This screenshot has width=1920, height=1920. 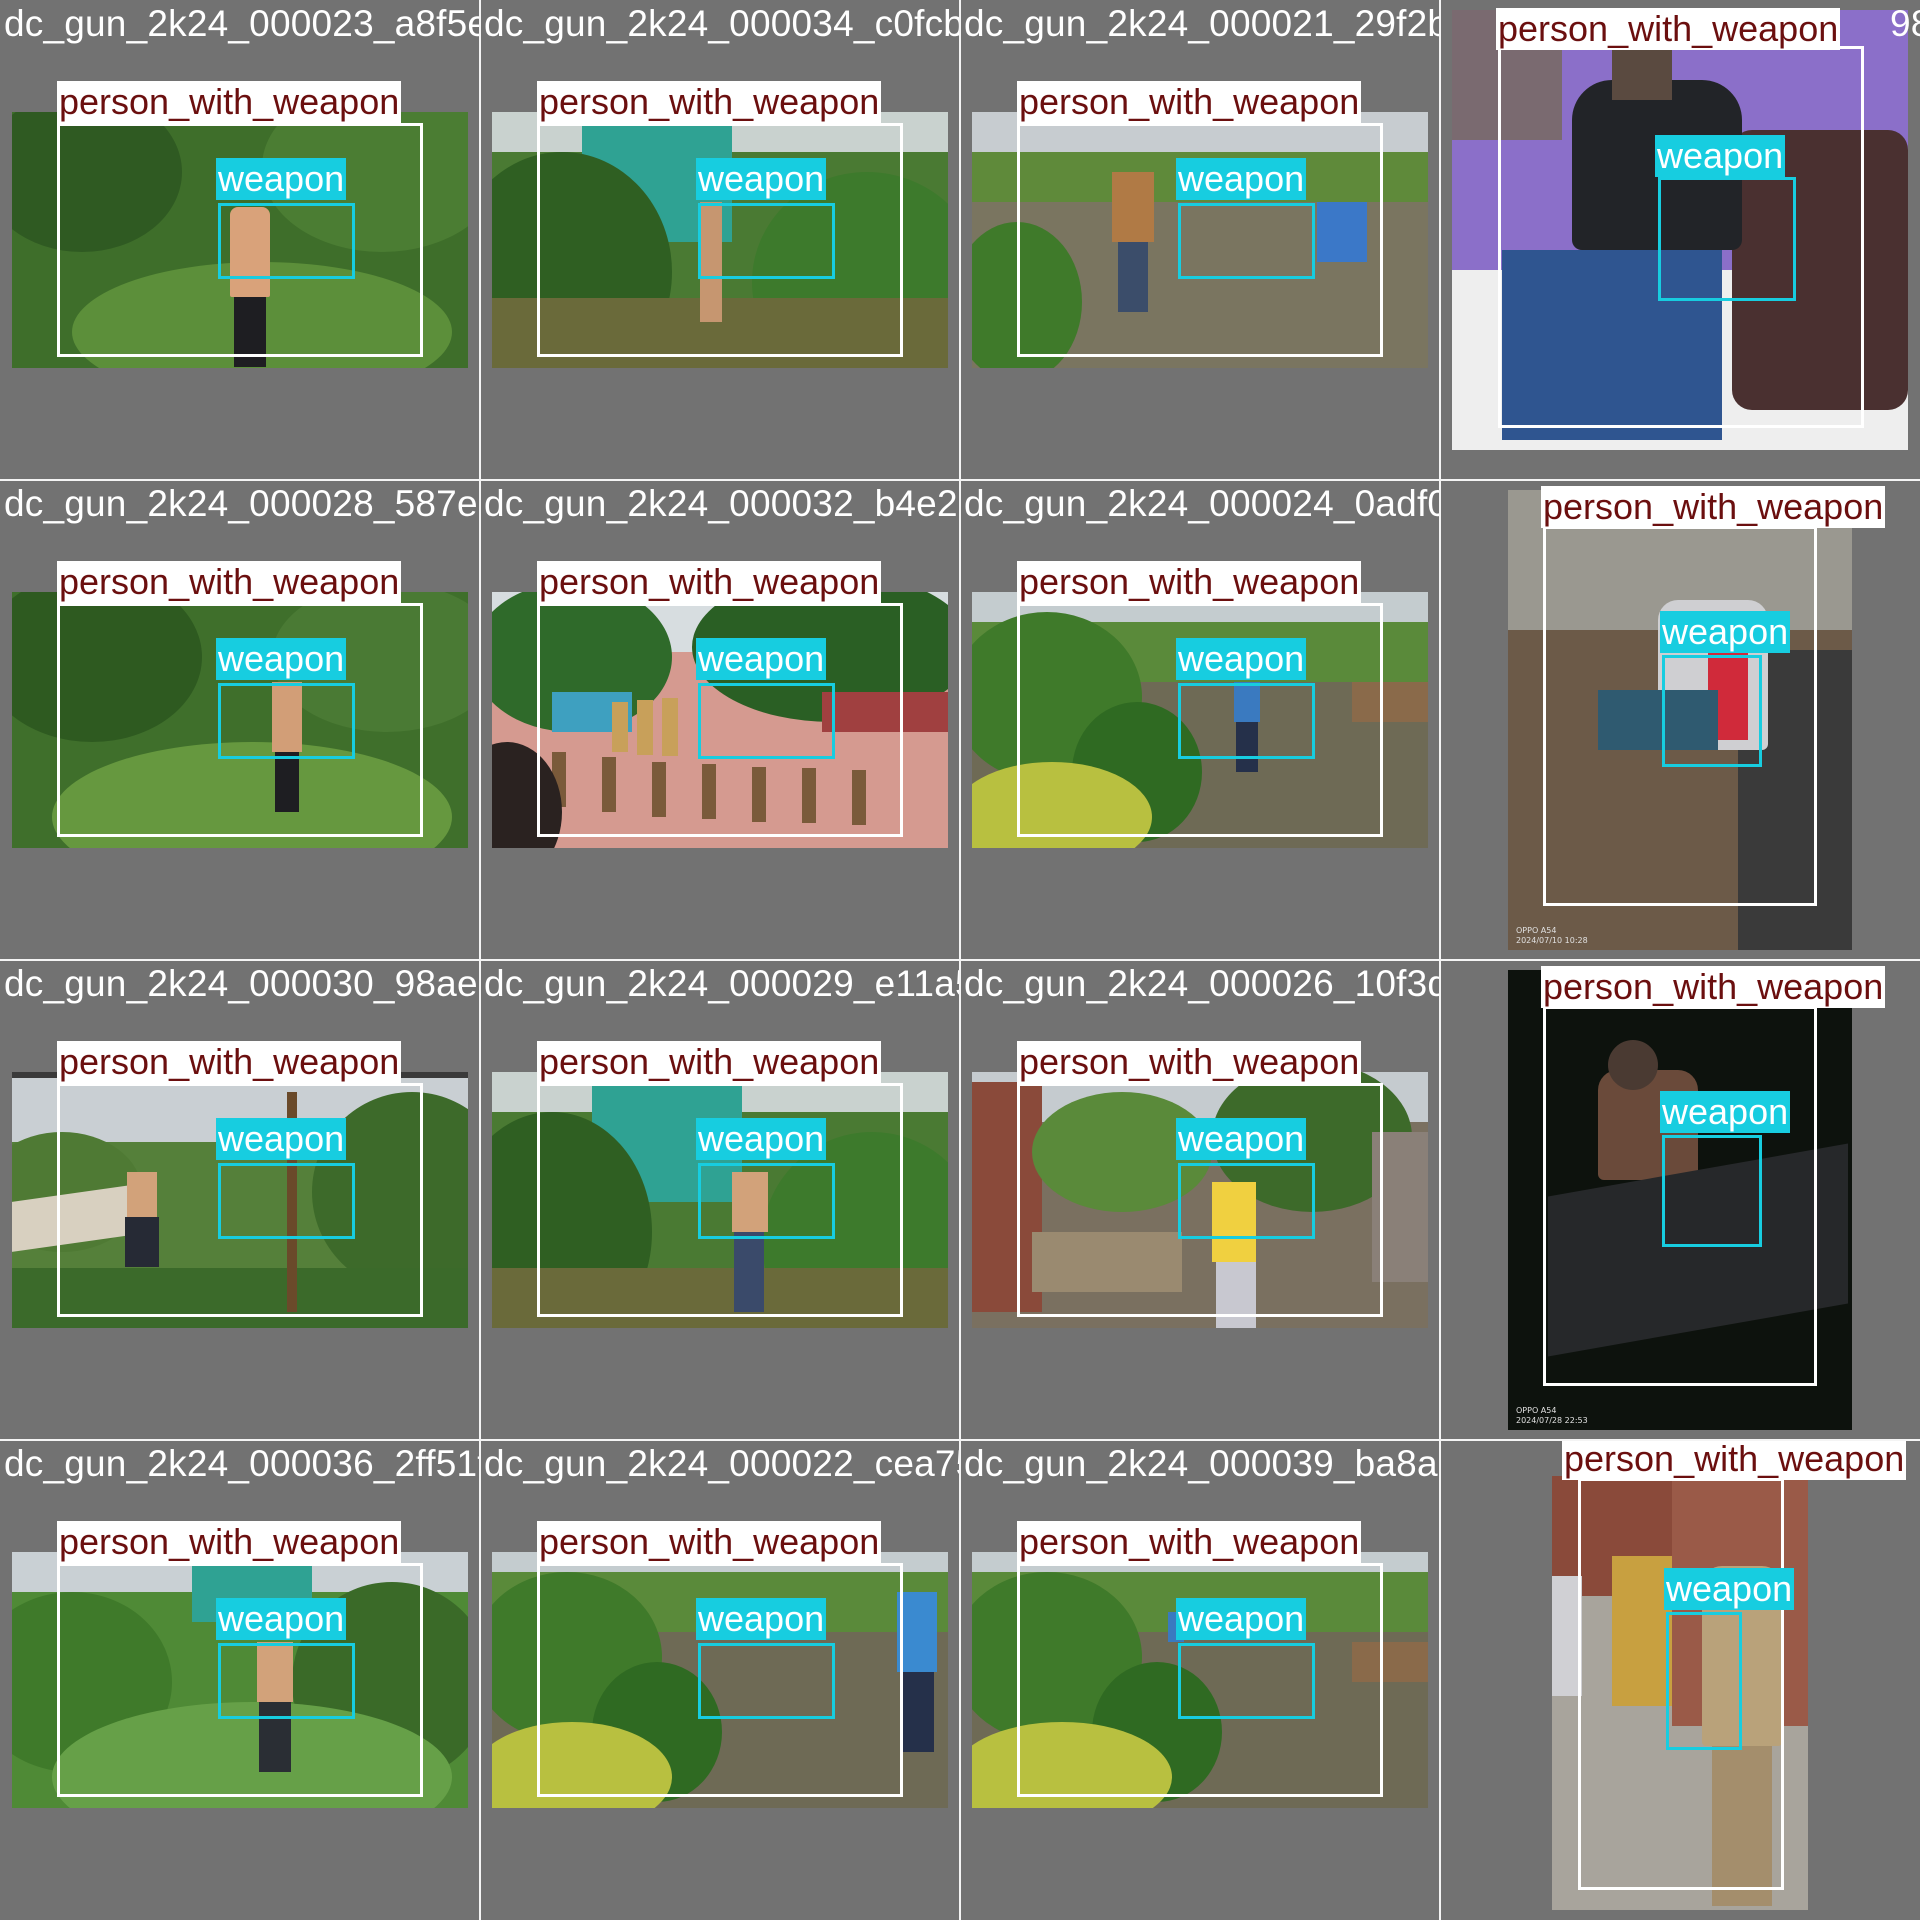 I want to click on tile-filename: 98, so click(x=1905, y=23).